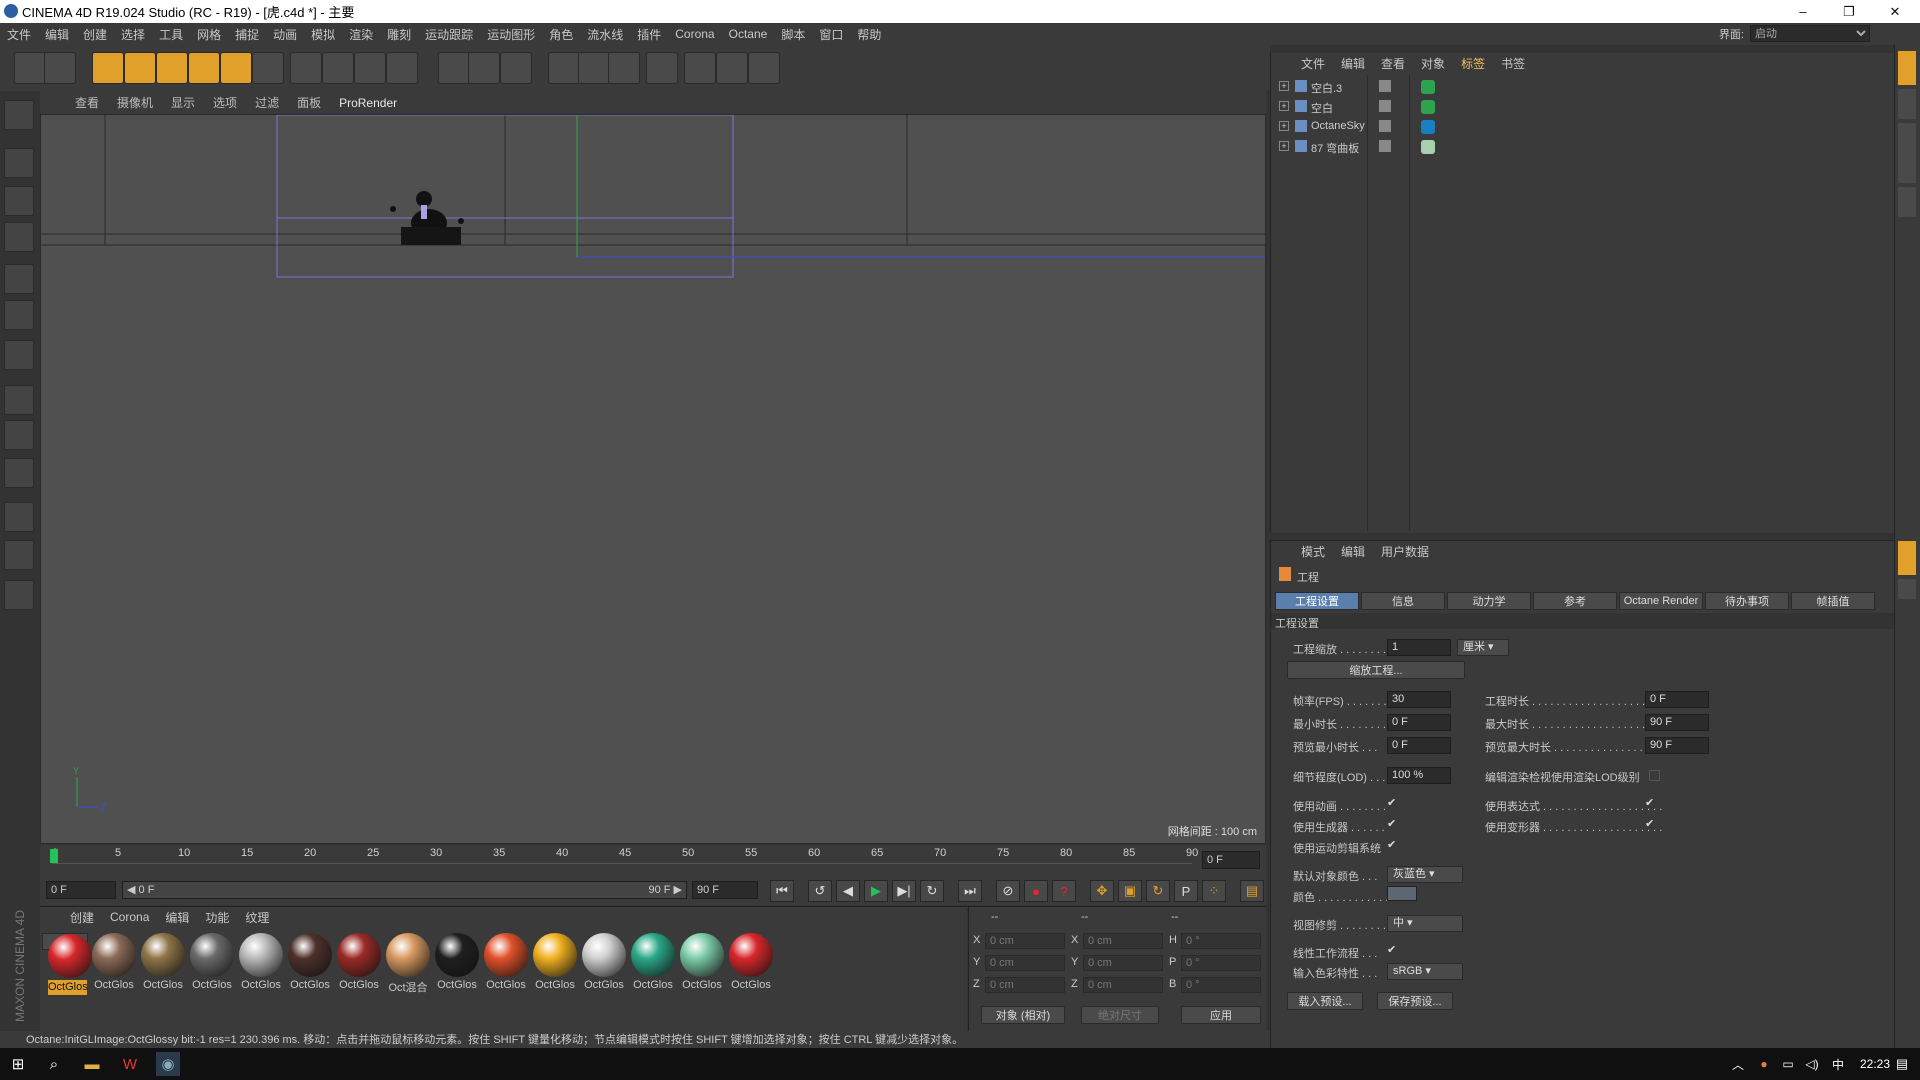 The width and height of the screenshot is (1920, 1080). Describe the element at coordinates (140, 68) in the screenshot. I see `move-icon` at that location.